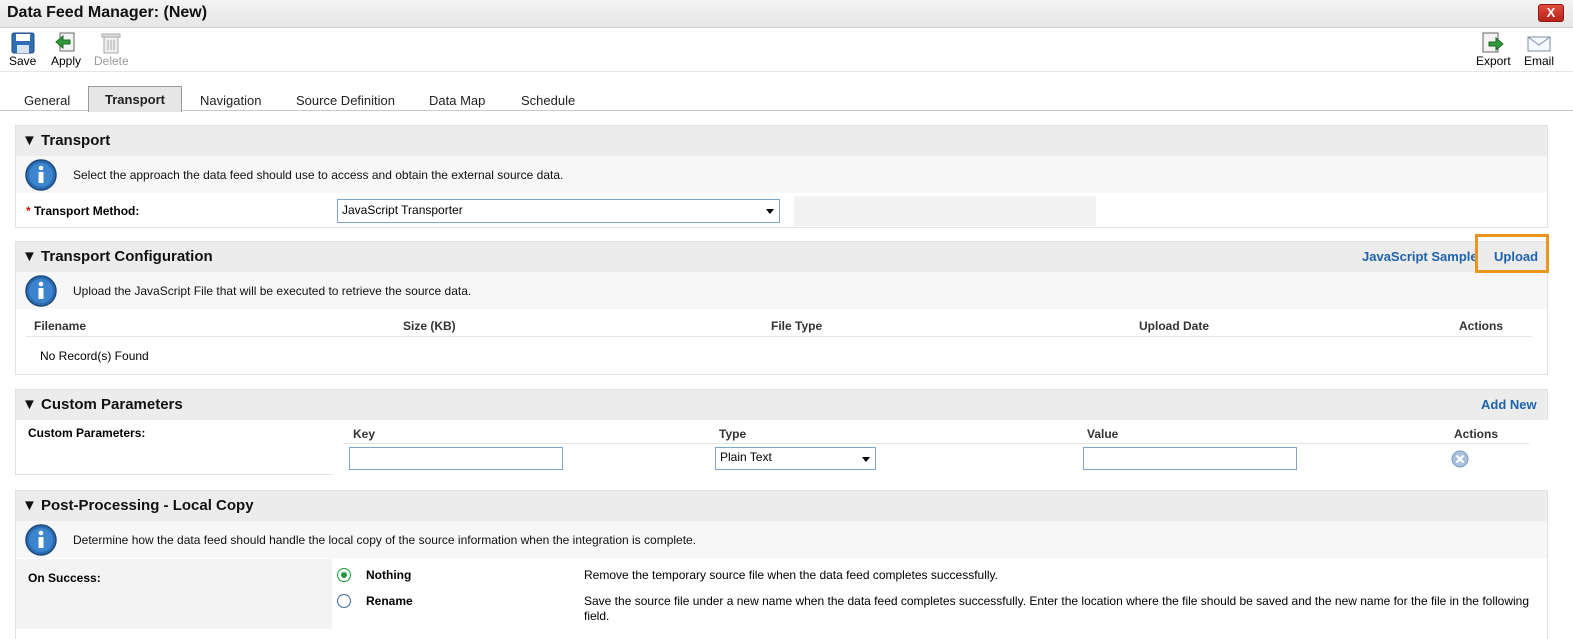 The height and width of the screenshot is (639, 1573). What do you see at coordinates (781, 141) in the screenshot?
I see `transport-section-header: ▼ Transport` at bounding box center [781, 141].